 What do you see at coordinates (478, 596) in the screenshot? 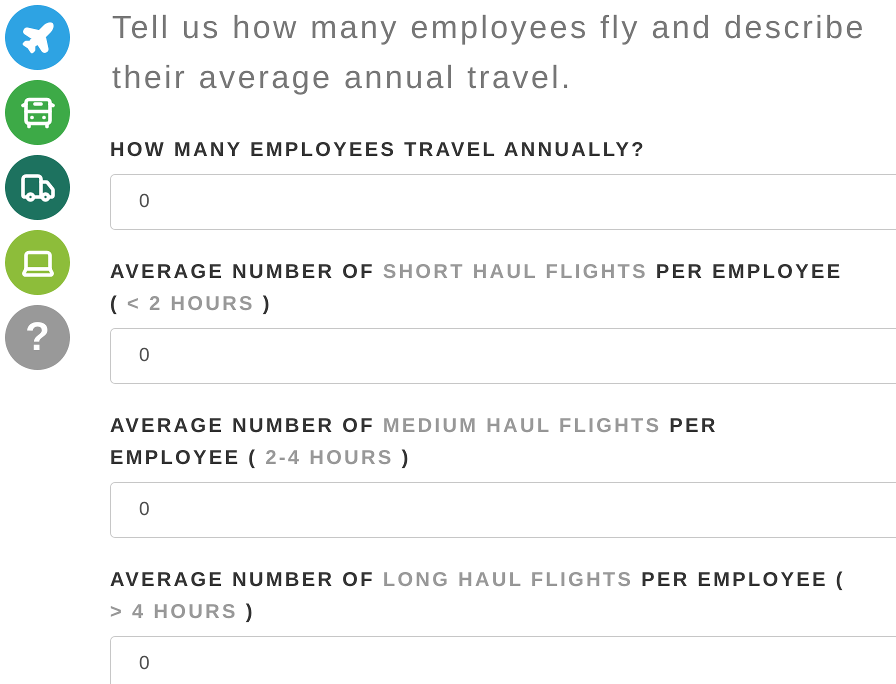
I see `field-label: AVERAGE NUMBER OF LONG HAUL FLIGHTS PER EMPLOYEE ( > 4 HOURS )` at bounding box center [478, 596].